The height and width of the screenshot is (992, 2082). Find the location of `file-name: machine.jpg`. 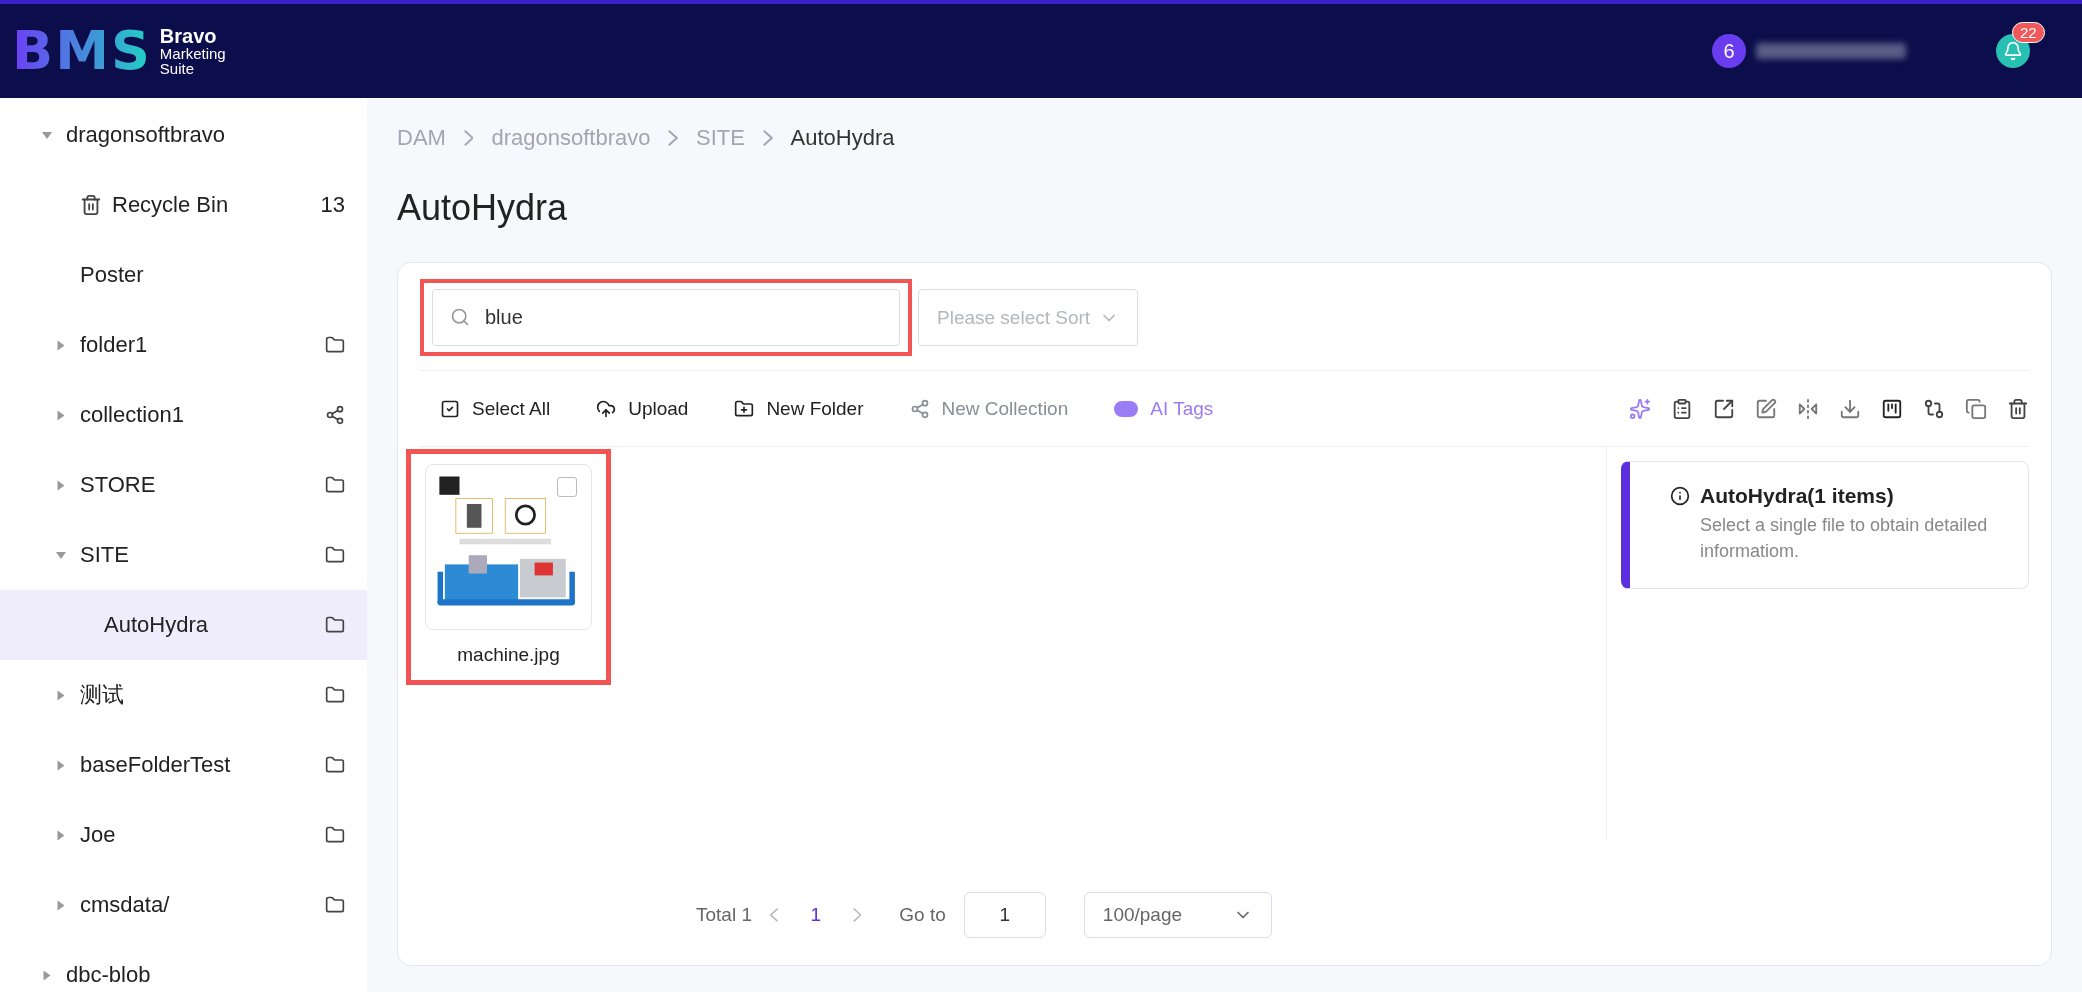

file-name: machine.jpg is located at coordinates (508, 655).